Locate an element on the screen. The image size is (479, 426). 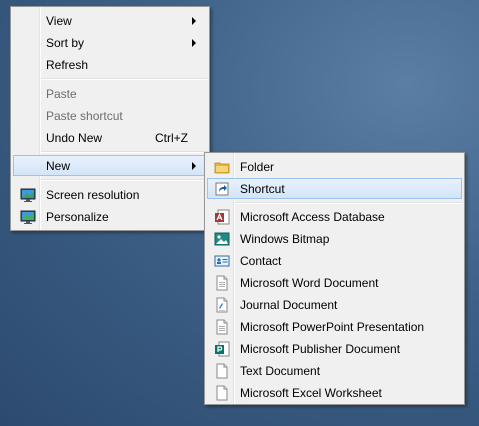
menu-item-label: Screen resolution is located at coordinates (93, 195).